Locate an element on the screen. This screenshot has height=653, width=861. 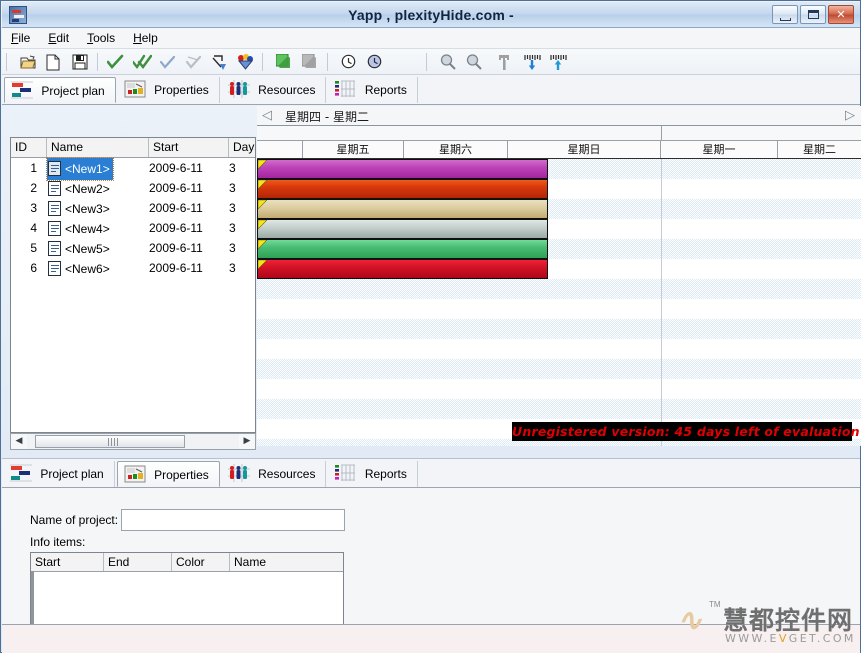
day-column-header: 星期六 is located at coordinates (456, 149).